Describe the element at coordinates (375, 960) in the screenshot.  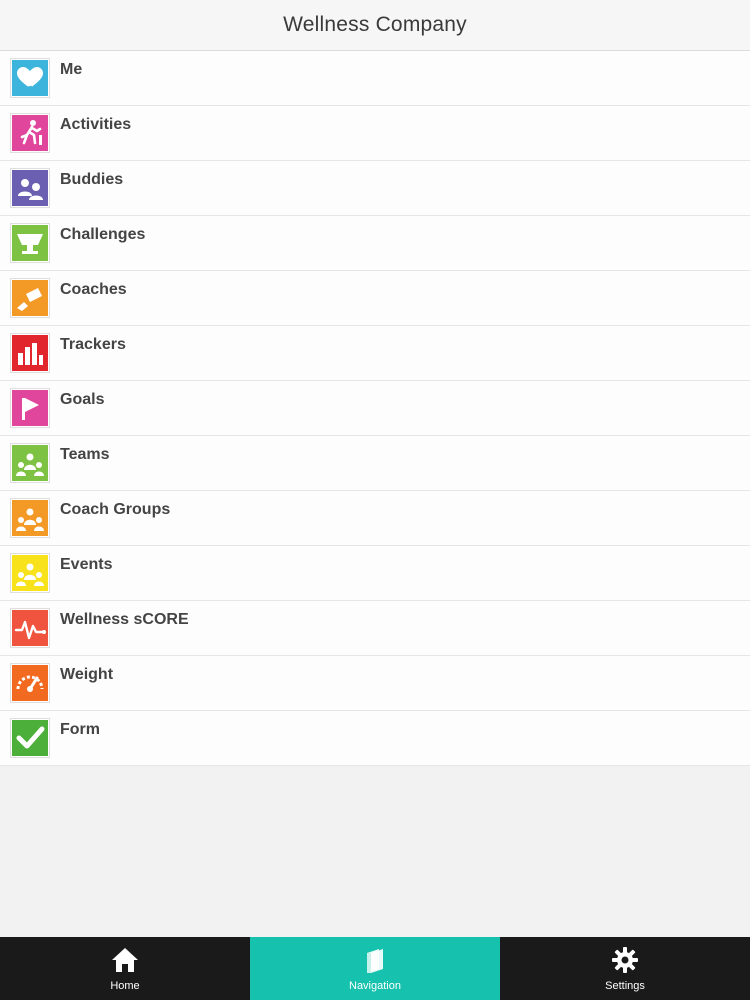
I see `book-icon` at that location.